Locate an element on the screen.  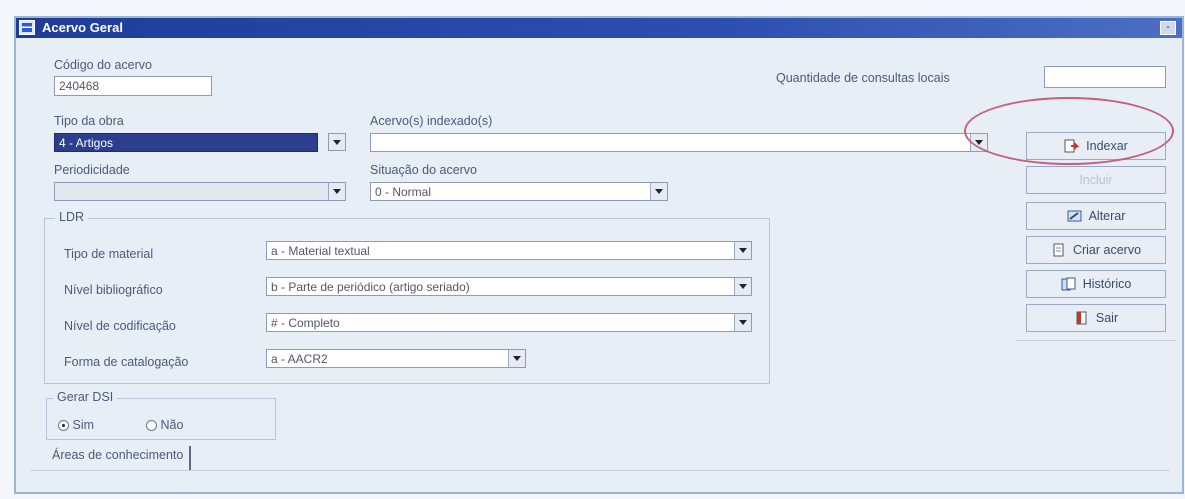
dsi-sim-option: Sim is located at coordinates (76, 425).